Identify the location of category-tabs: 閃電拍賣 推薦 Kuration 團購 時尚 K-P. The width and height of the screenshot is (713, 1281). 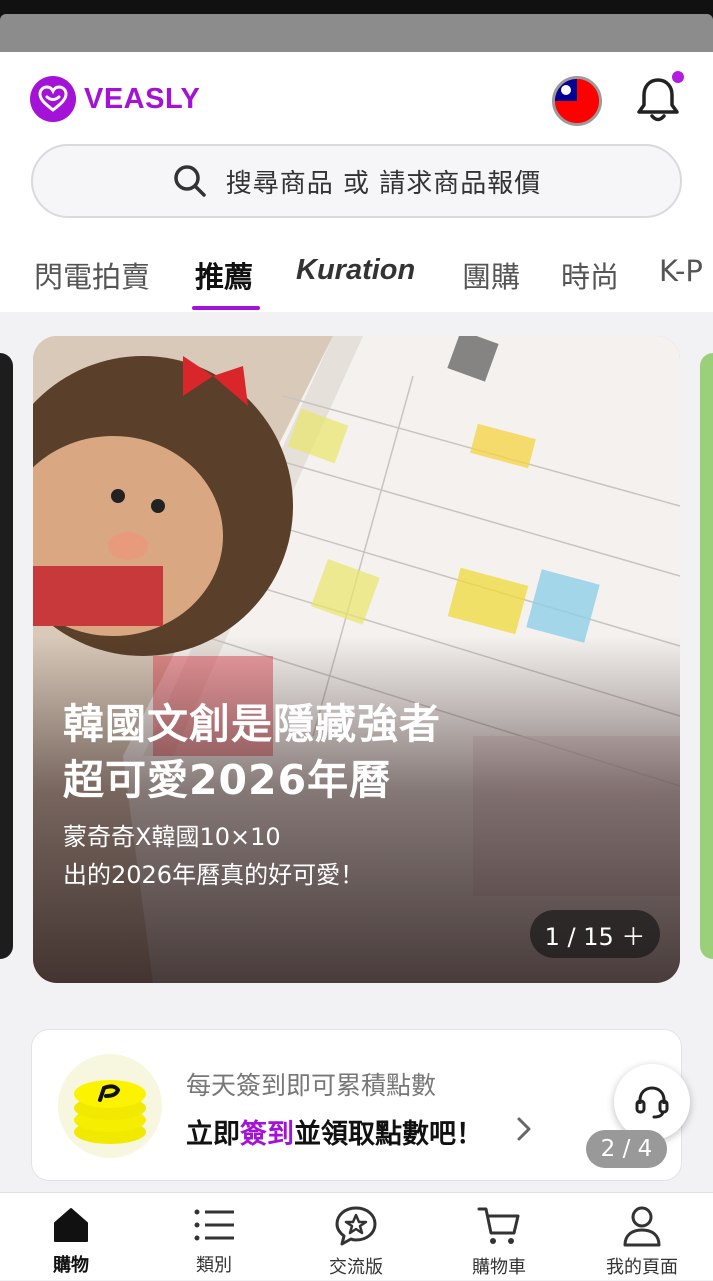
(356, 276).